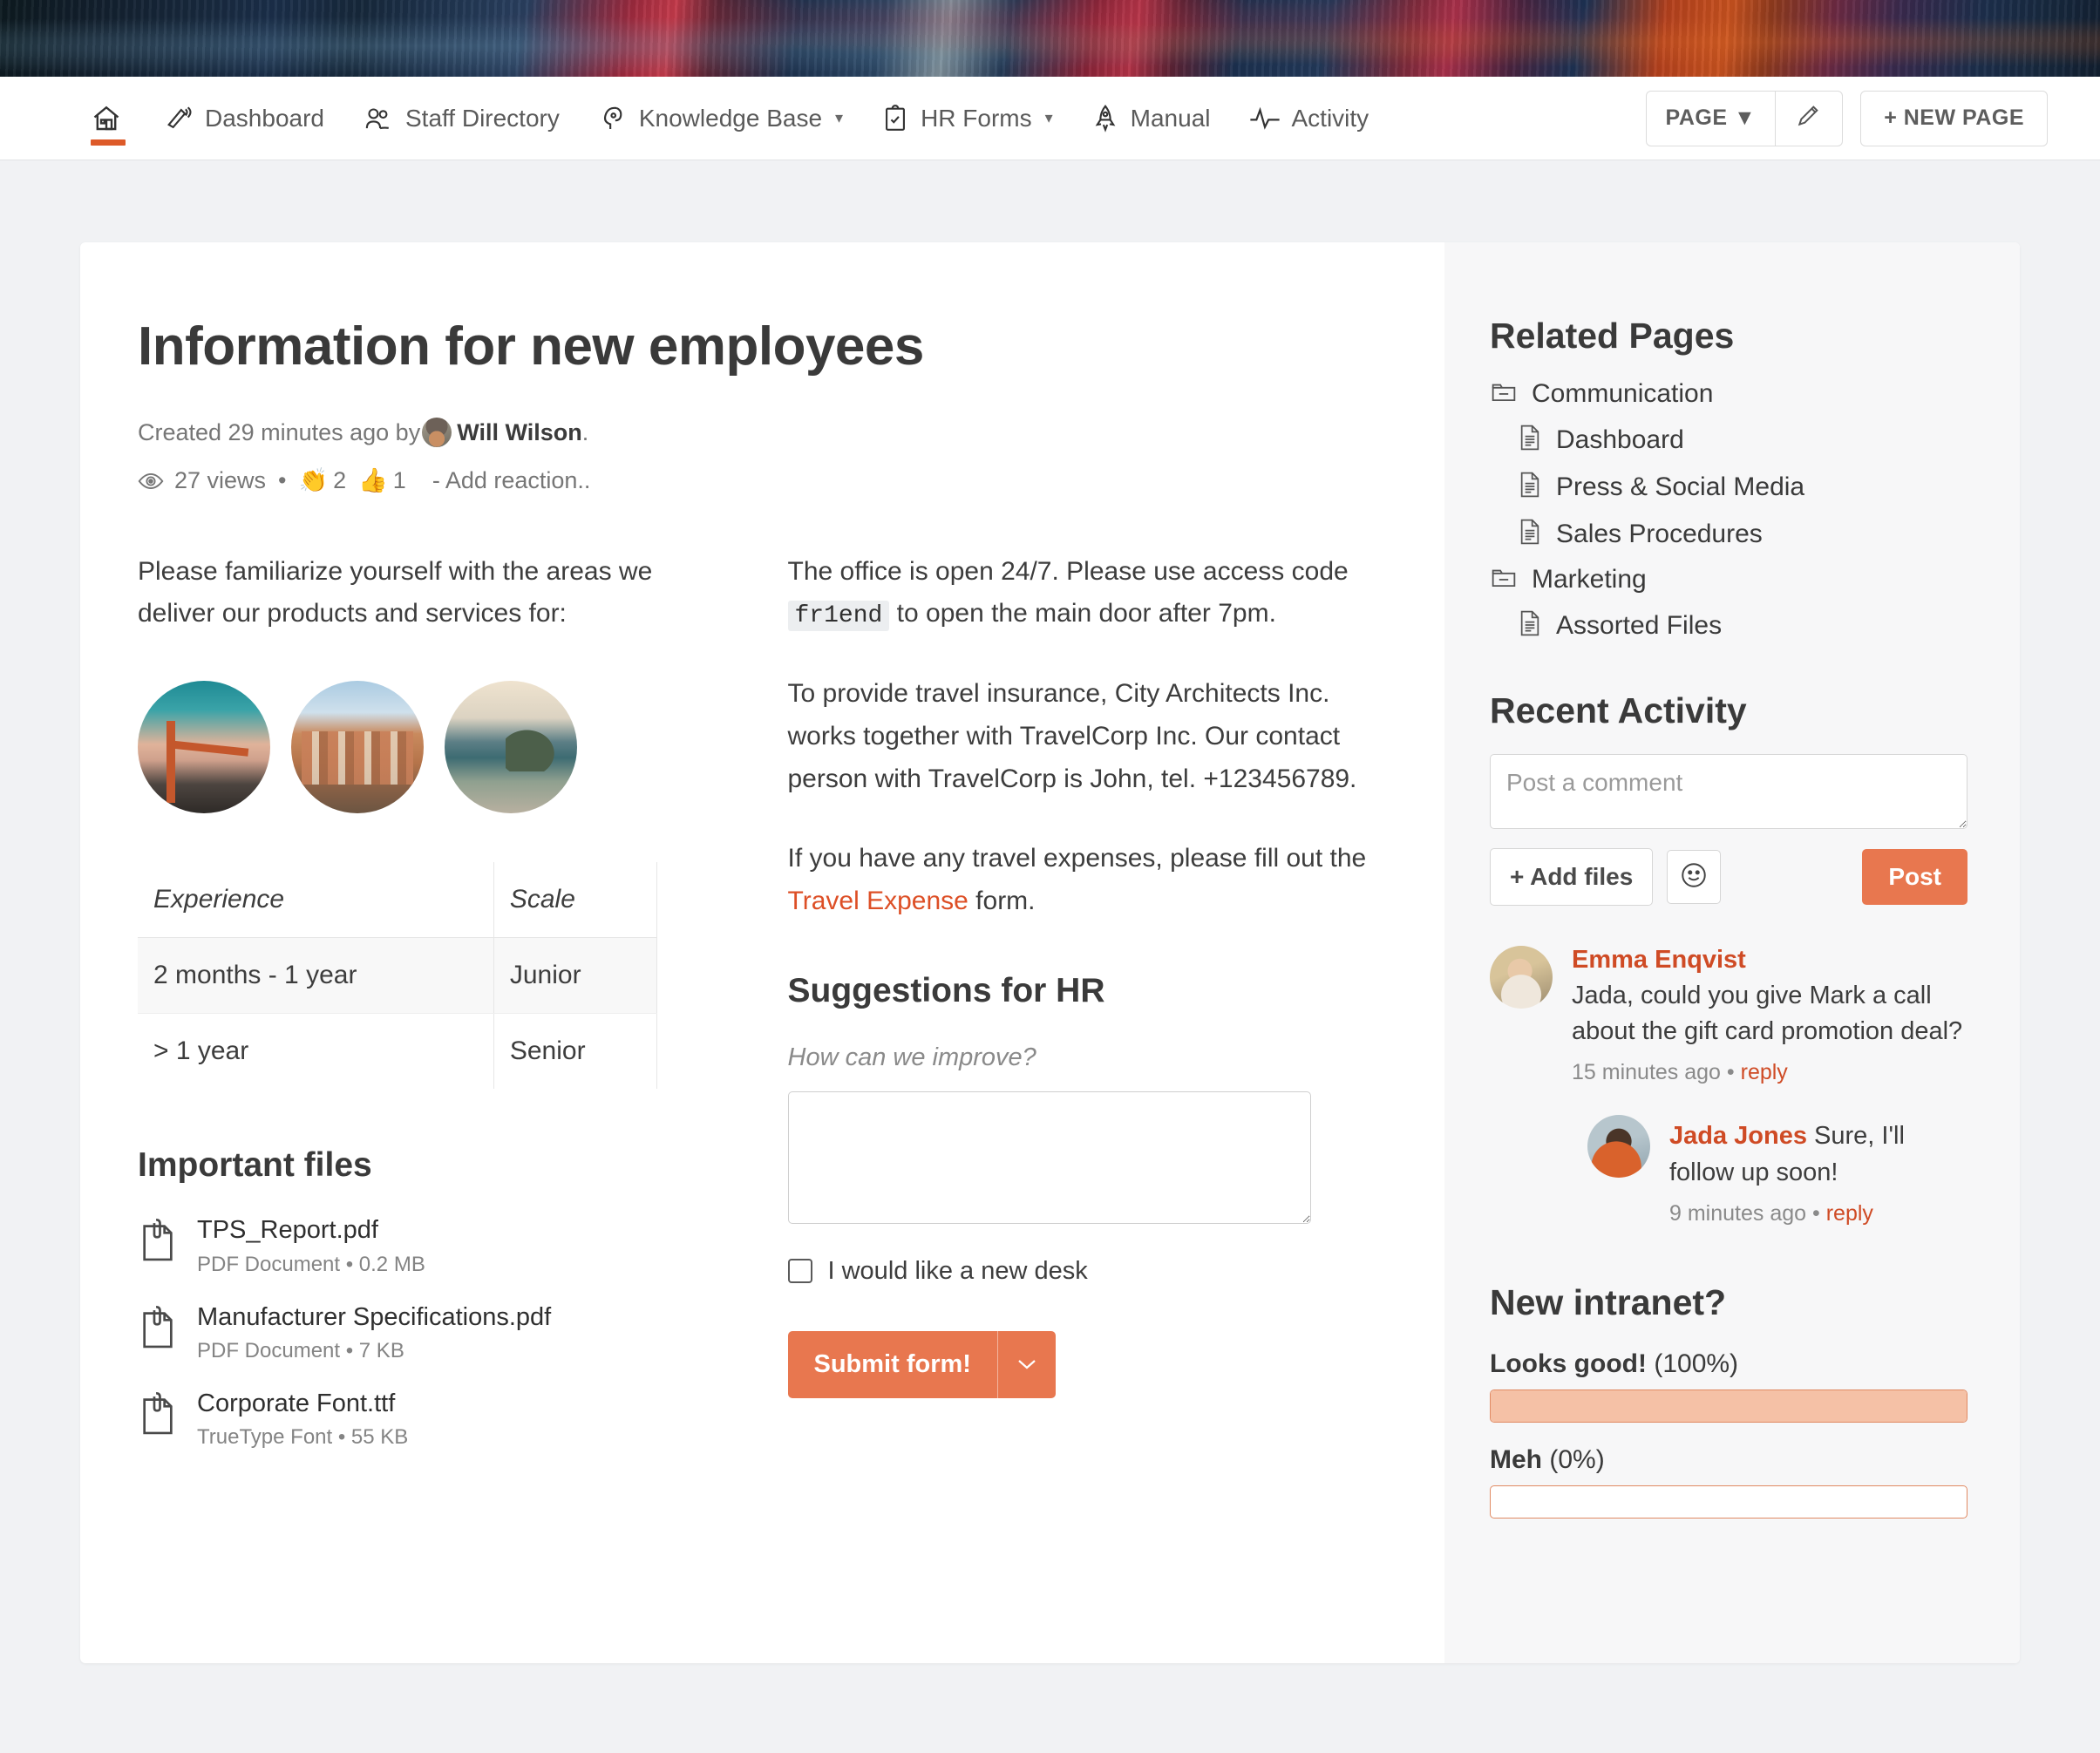 This screenshot has width=2100, height=1753. I want to click on golden-gate-bridge-photo, so click(204, 747).